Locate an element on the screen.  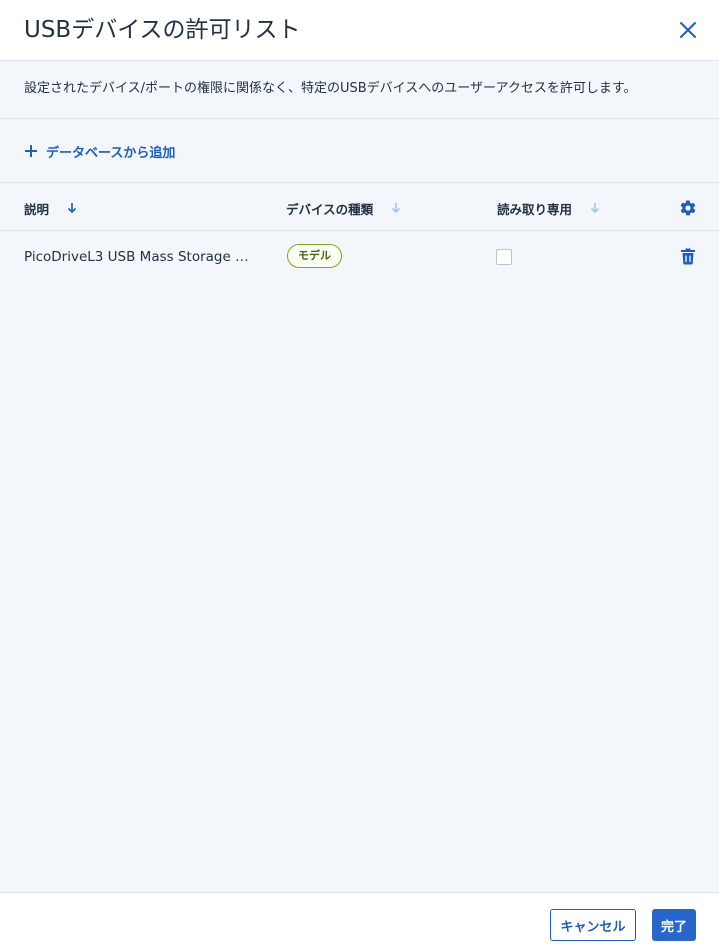
column-header-read-only: 読み取り専用 is located at coordinates (548, 208).